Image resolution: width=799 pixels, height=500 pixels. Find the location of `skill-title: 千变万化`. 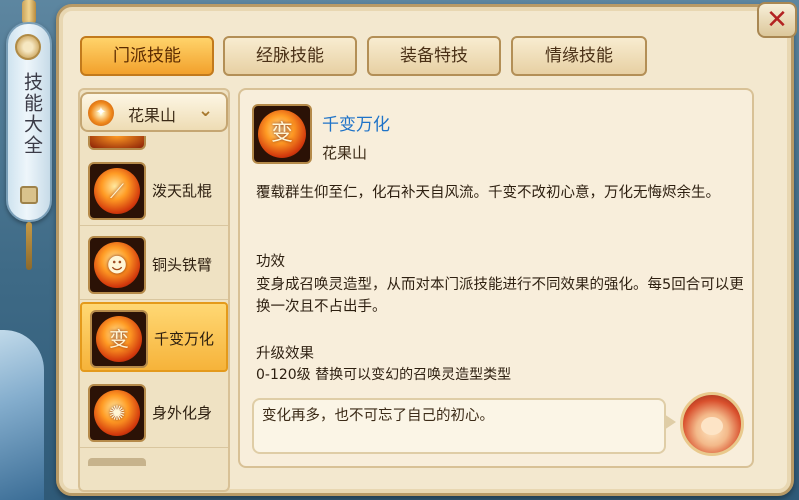

skill-title: 千变万化 is located at coordinates (356, 125).